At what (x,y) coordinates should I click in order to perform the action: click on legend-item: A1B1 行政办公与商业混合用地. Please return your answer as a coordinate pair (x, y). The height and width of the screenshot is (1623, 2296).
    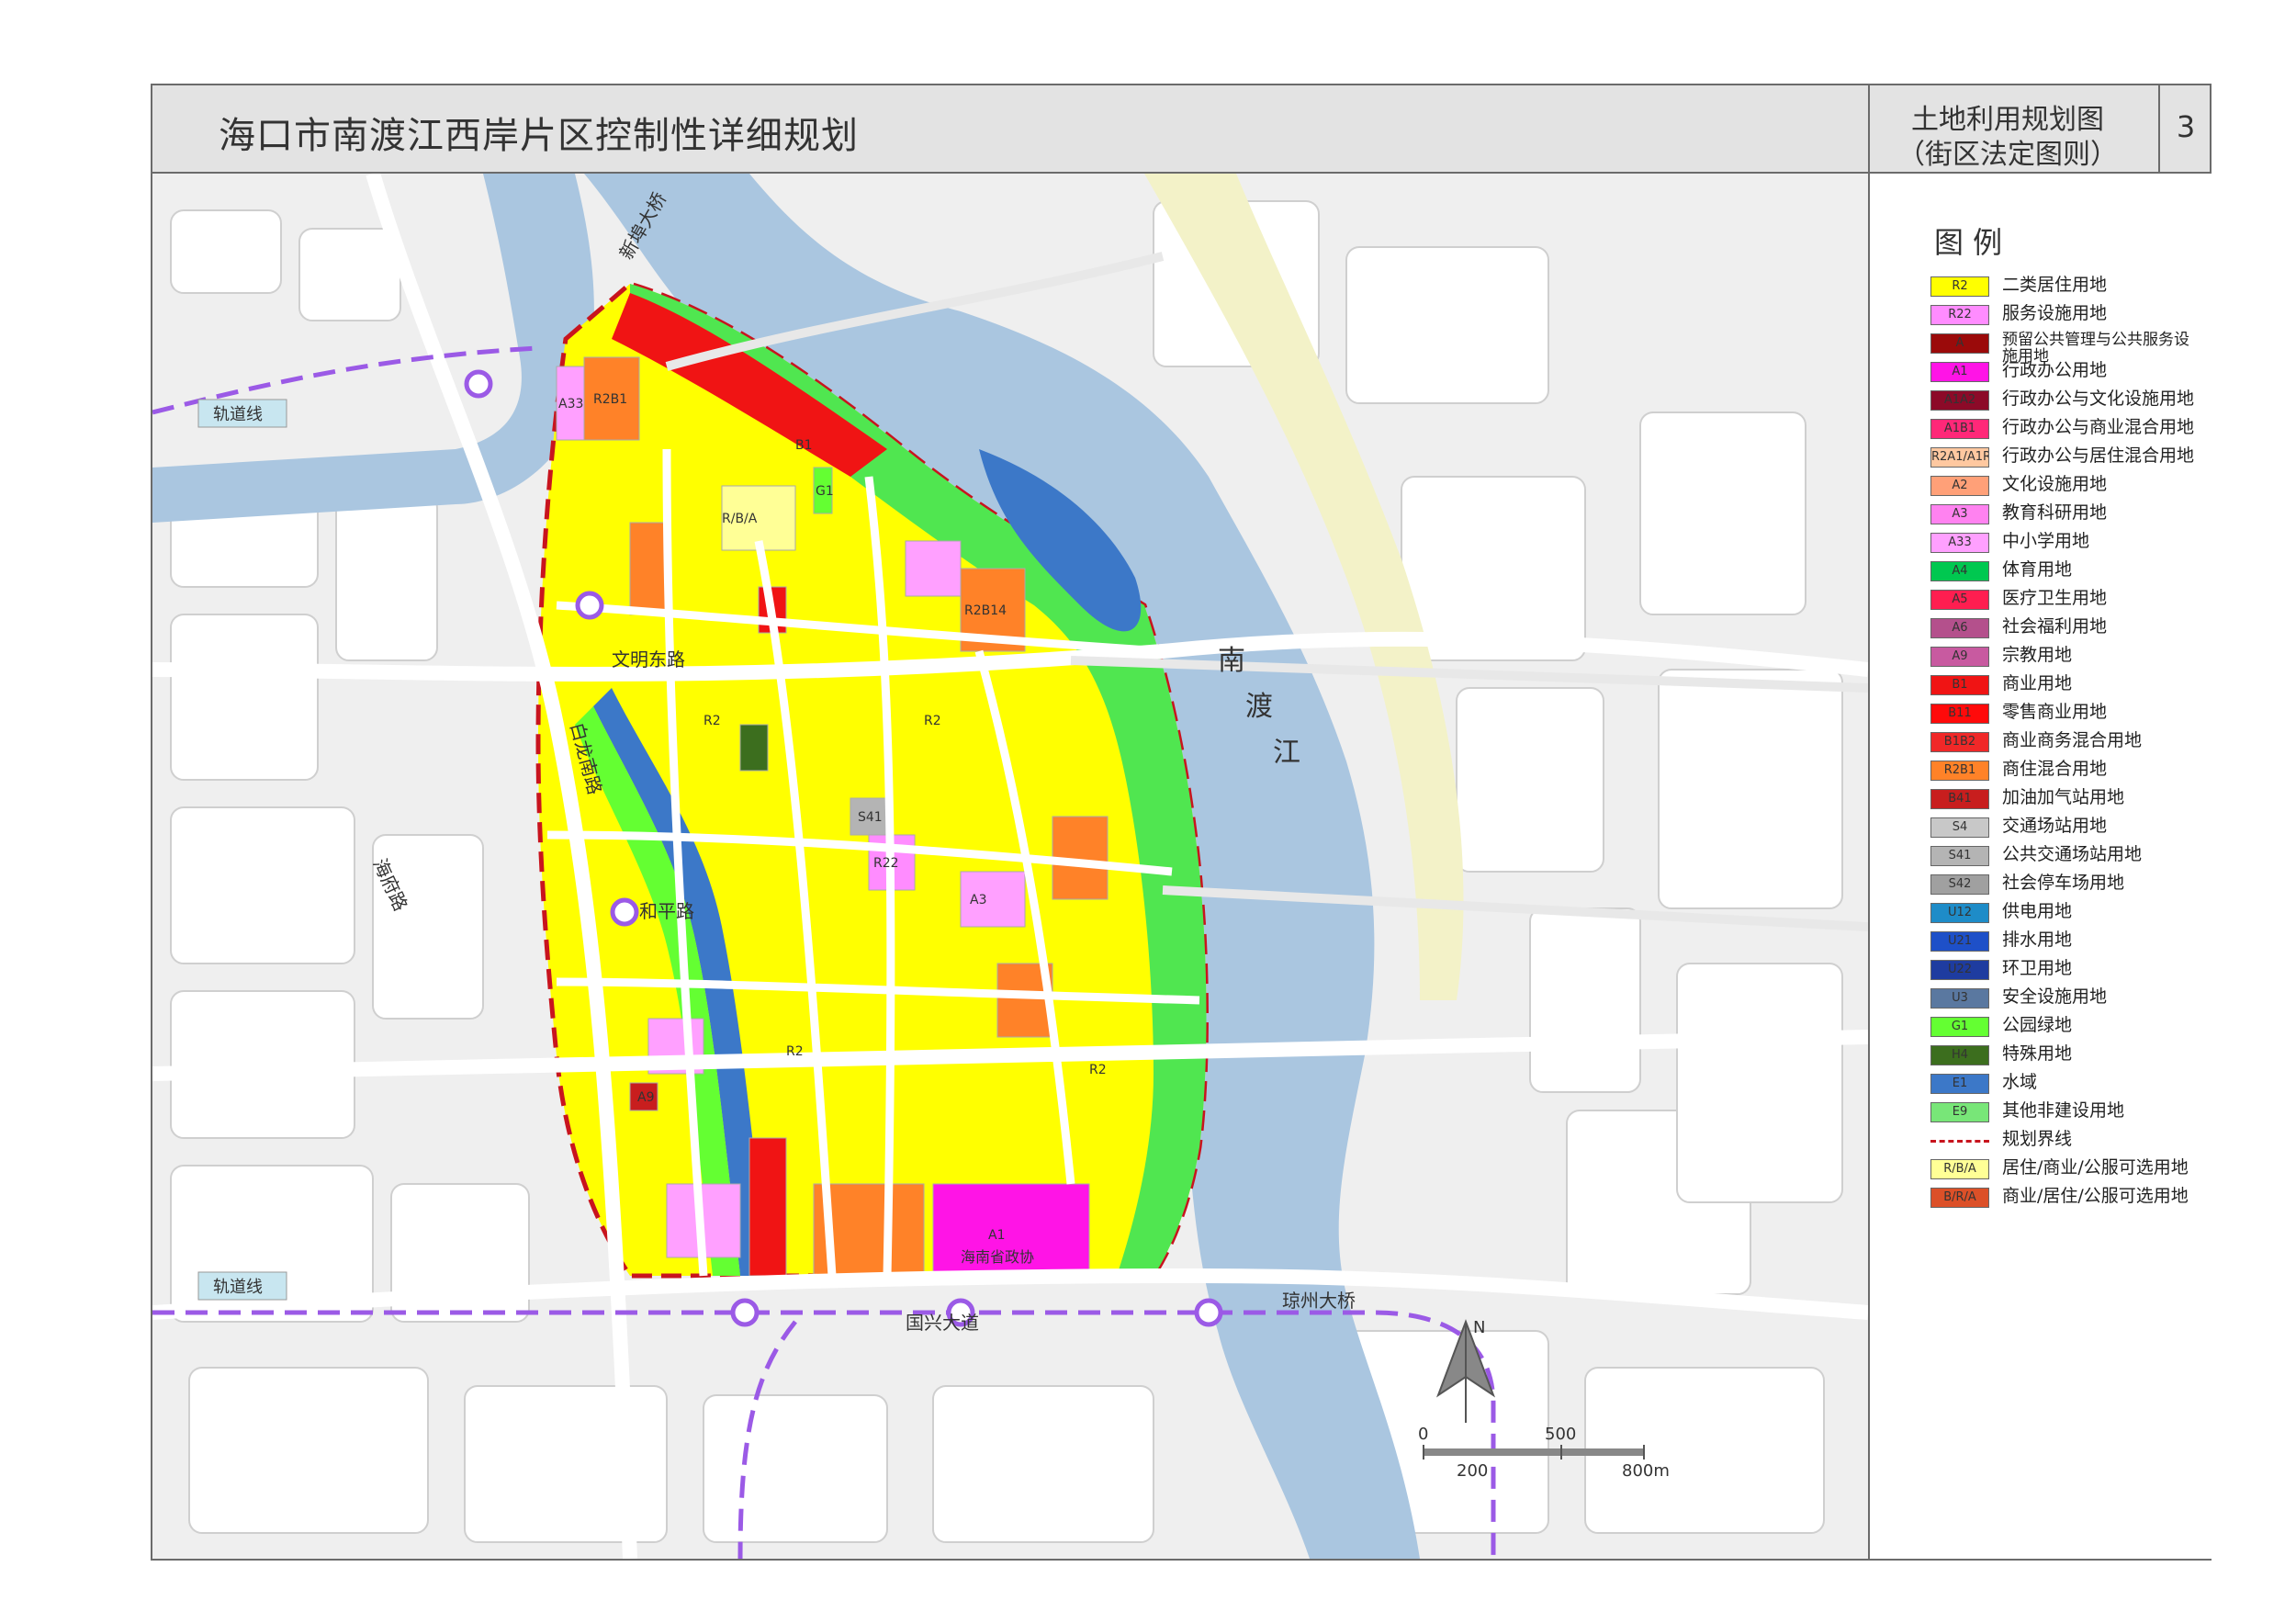
    Looking at the image, I should click on (2068, 429).